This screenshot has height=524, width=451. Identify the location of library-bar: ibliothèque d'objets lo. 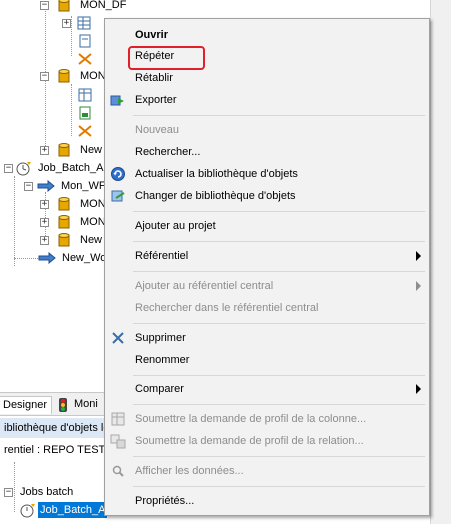
(57, 428).